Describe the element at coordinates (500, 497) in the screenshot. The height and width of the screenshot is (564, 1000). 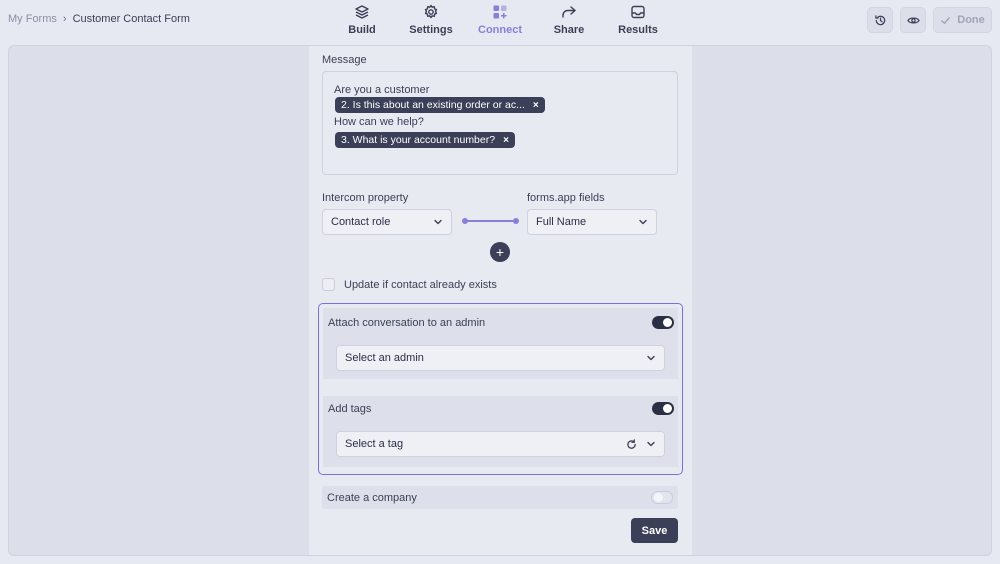
I see `create-company-row: Create a company` at that location.